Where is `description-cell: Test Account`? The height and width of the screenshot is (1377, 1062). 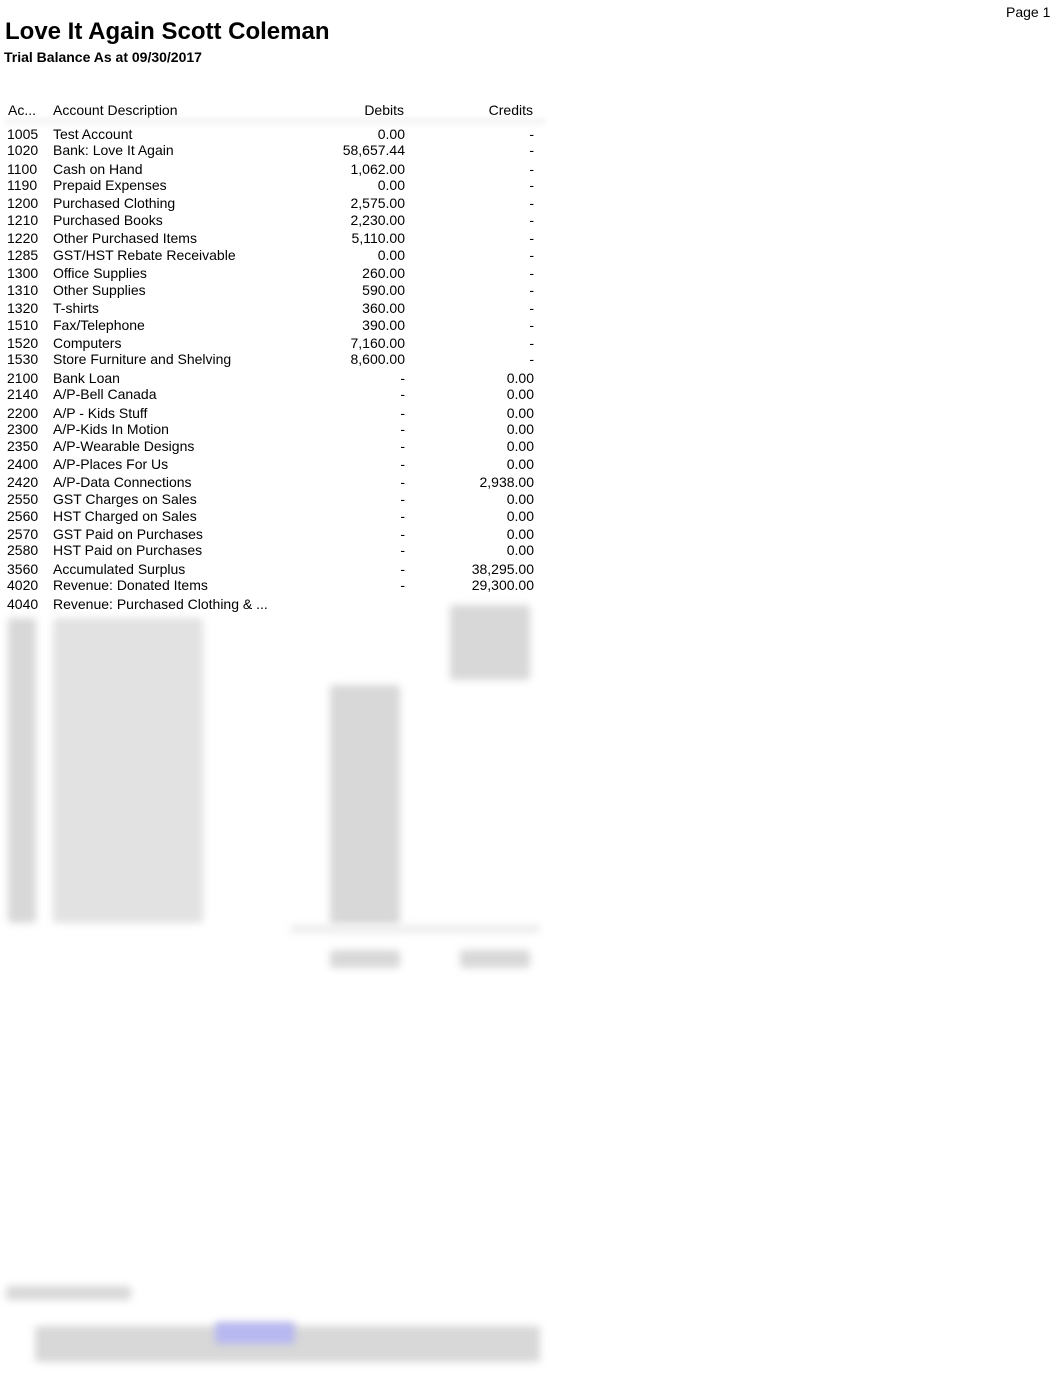 description-cell: Test Account is located at coordinates (93, 134).